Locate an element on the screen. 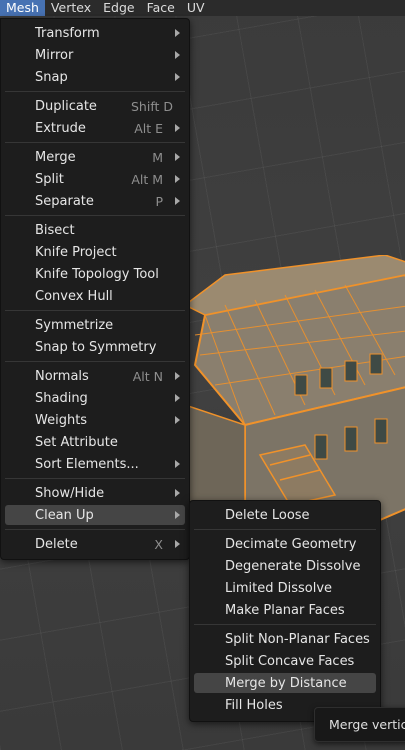  menu-item-transform: Transform is located at coordinates (95, 33).